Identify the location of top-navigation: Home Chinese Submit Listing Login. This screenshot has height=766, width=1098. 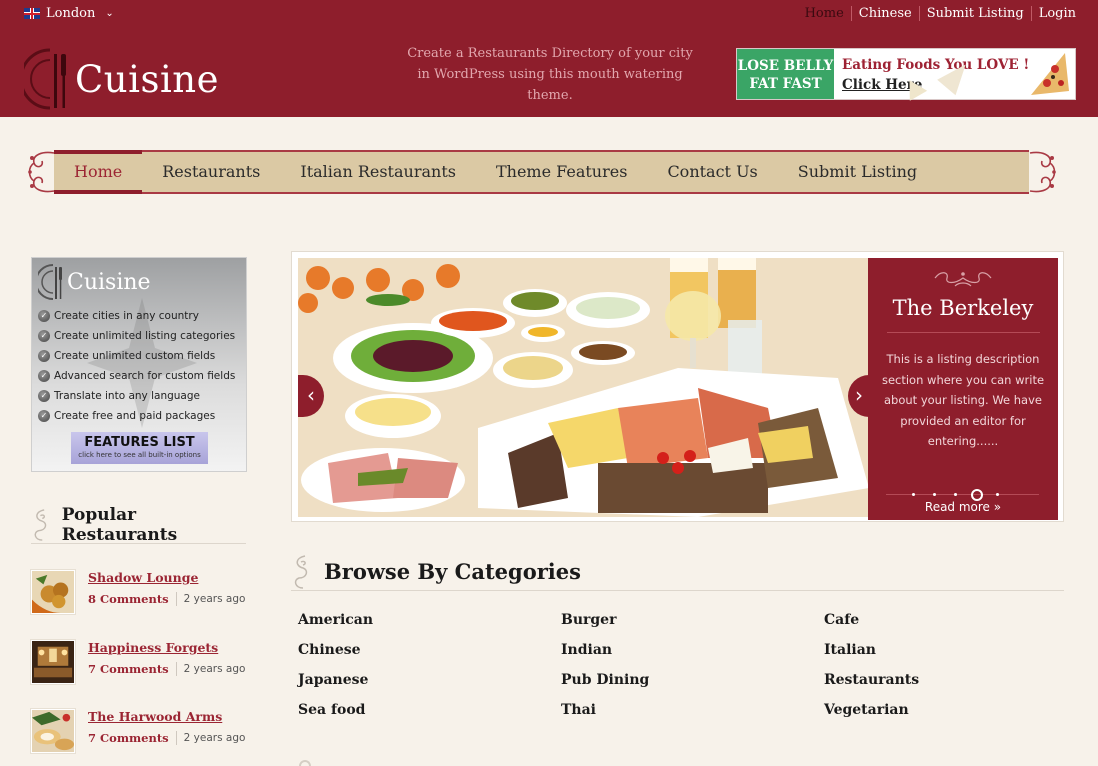
(937, 13).